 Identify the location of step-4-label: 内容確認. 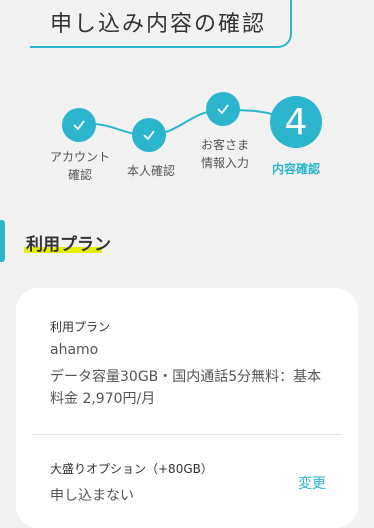
(295, 169).